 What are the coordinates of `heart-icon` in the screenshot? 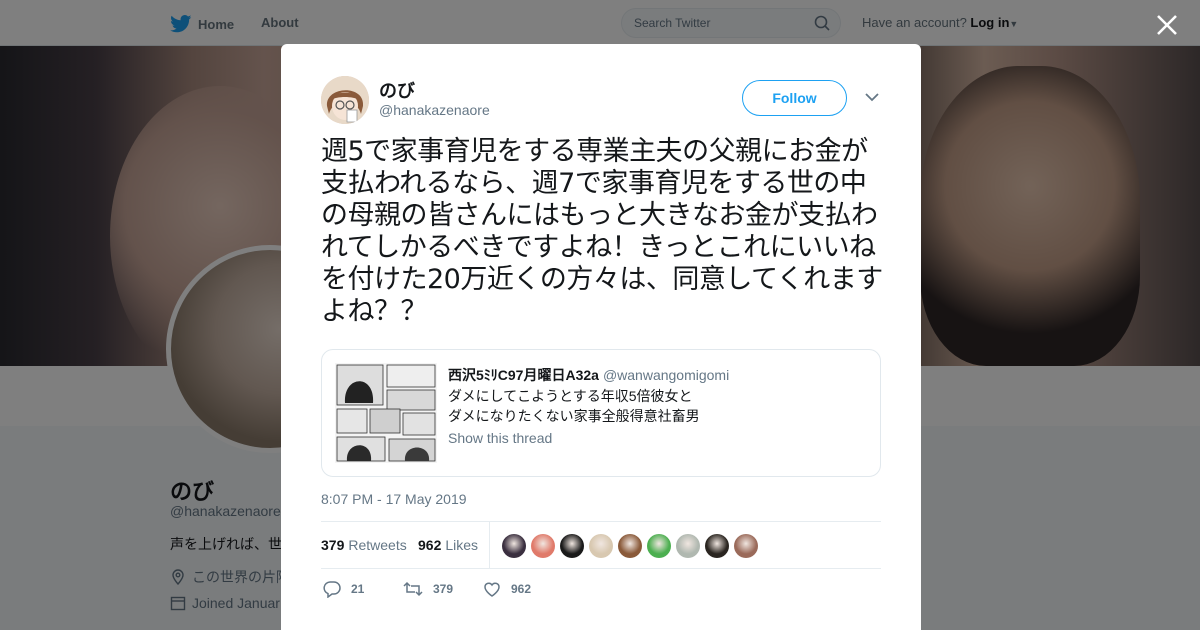 It's located at (492, 589).